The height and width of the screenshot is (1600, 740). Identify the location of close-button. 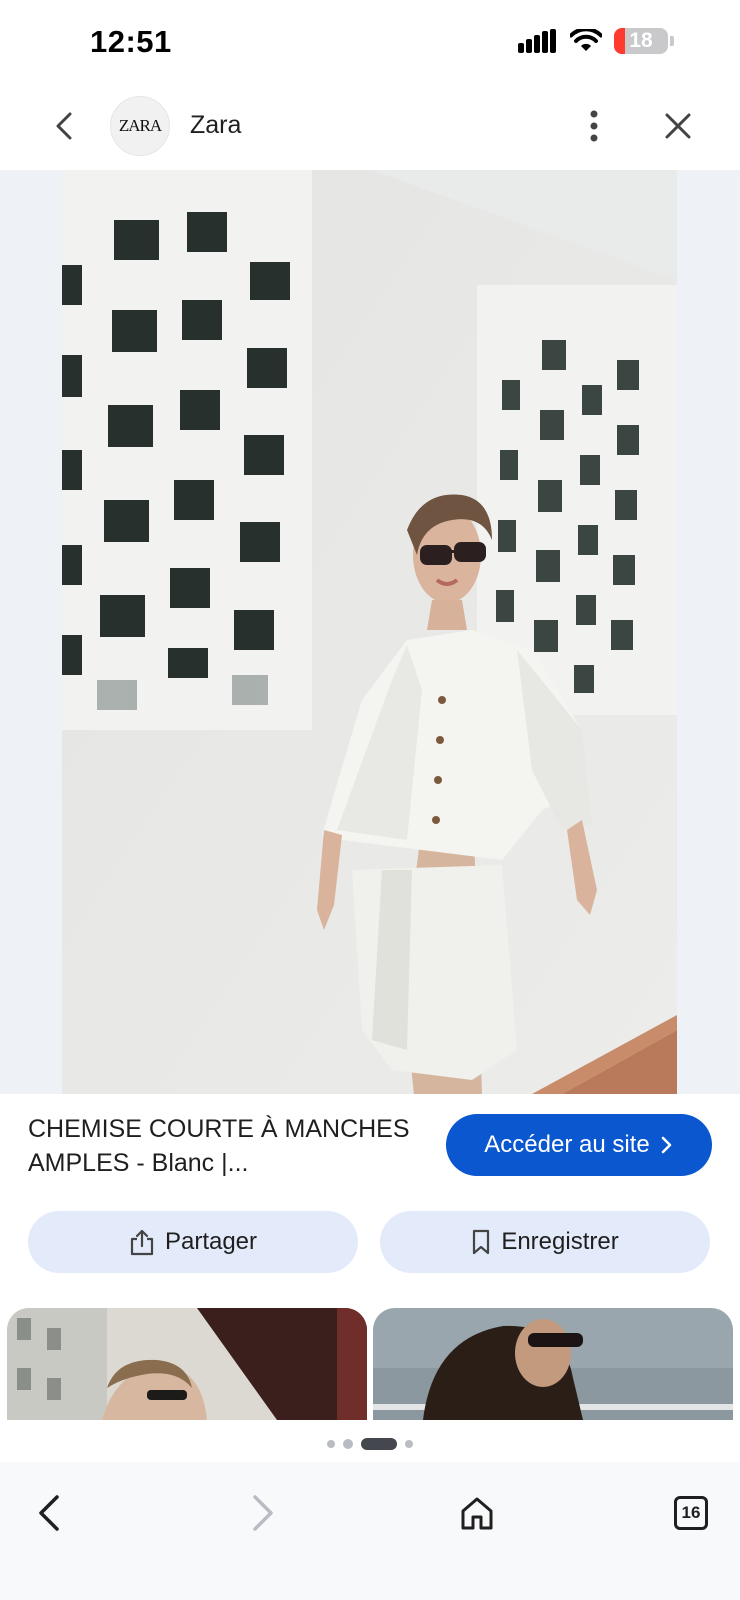
(678, 126).